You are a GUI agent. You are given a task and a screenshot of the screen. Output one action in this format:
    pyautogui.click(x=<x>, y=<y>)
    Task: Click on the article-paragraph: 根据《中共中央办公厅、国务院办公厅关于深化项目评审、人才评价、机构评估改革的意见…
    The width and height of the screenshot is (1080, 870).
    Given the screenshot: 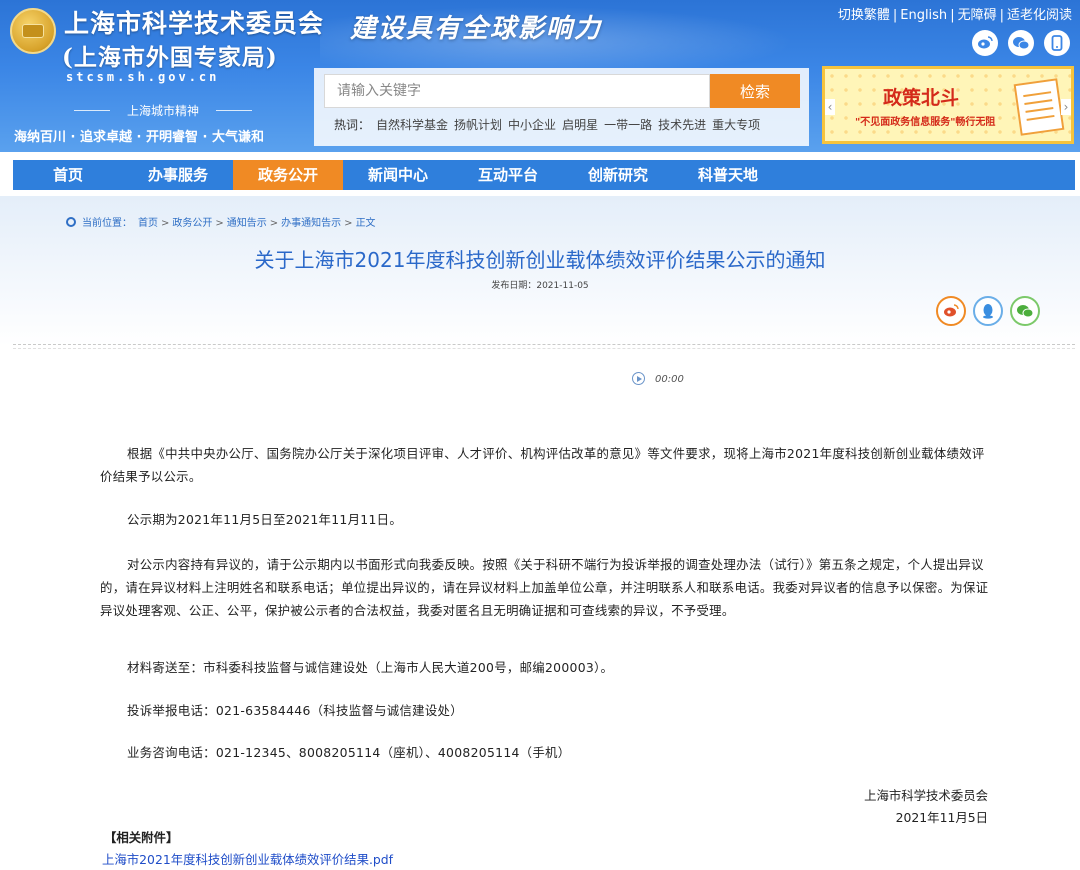 What is the action you would take?
    pyautogui.click(x=542, y=465)
    